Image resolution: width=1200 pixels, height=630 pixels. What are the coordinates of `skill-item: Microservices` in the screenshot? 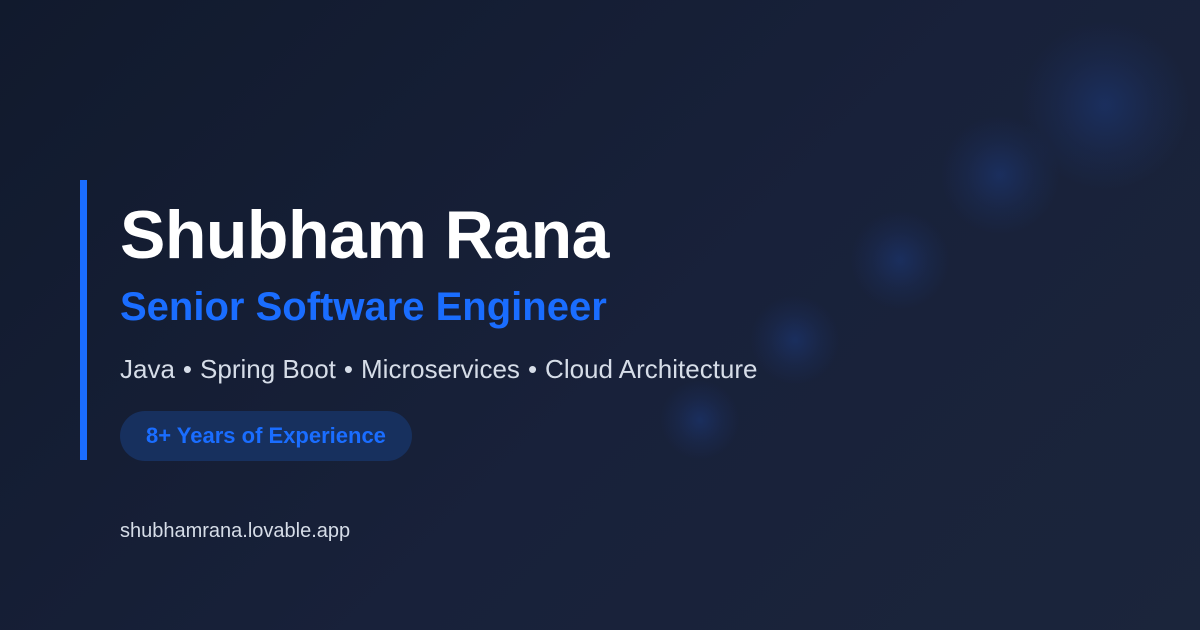 It's located at (440, 369).